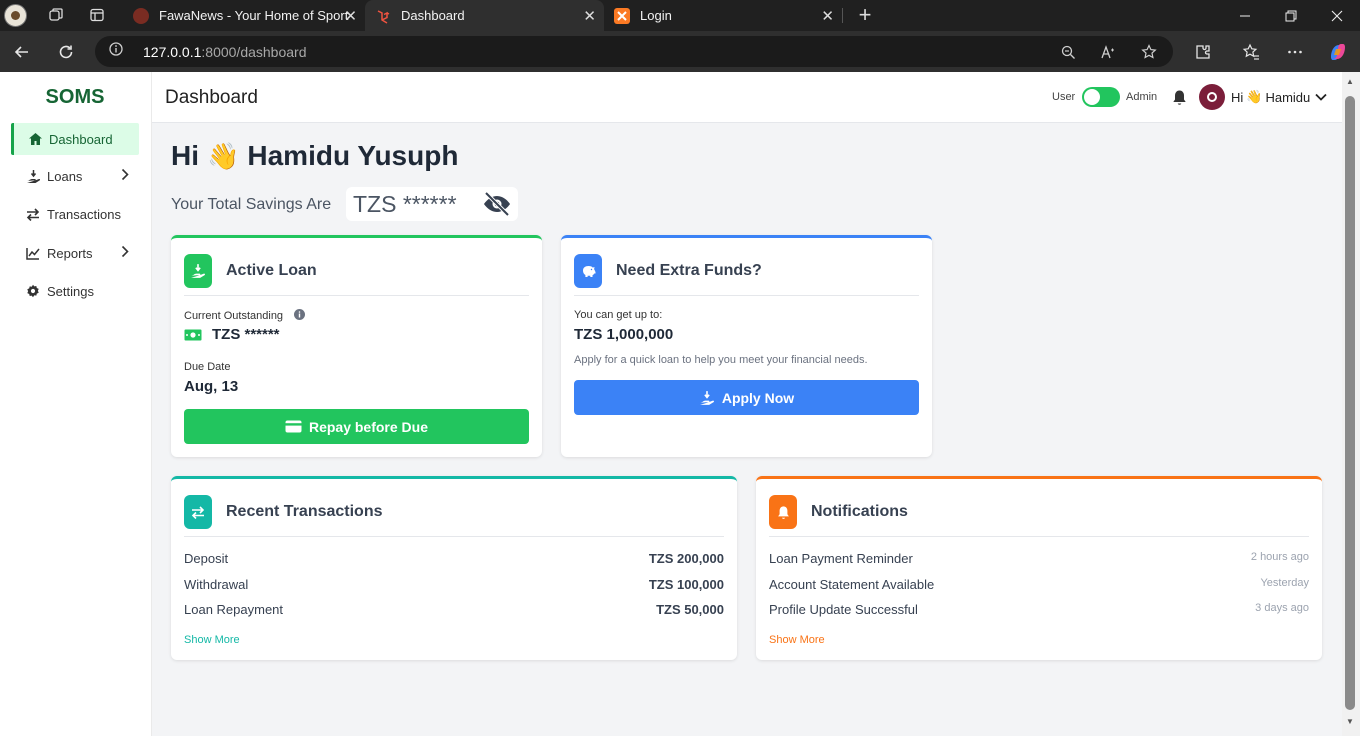 The width and height of the screenshot is (1360, 736). I want to click on apply-now-button: Apply Now, so click(746, 397).